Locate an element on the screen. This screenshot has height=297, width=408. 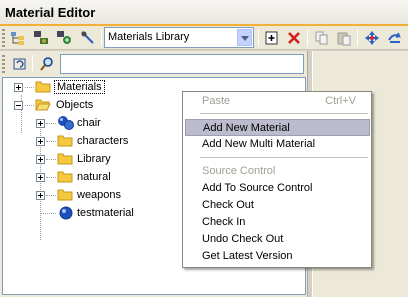
toolbar-grip is located at coordinates (3, 38).